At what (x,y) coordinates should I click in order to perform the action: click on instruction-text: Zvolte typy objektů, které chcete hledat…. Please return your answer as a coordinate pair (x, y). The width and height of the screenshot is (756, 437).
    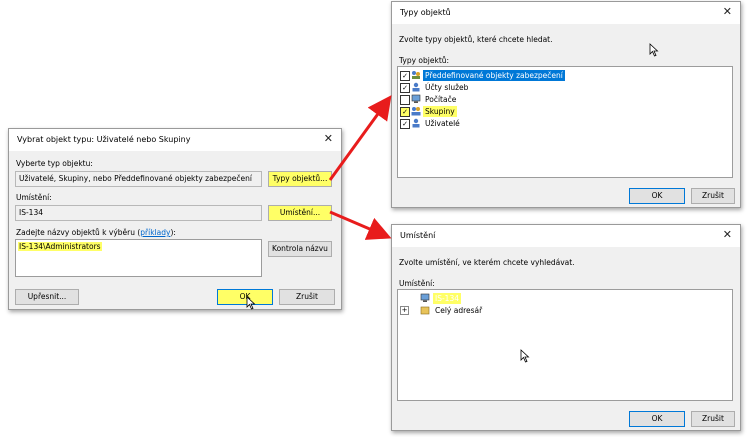
    Looking at the image, I should click on (476, 39).